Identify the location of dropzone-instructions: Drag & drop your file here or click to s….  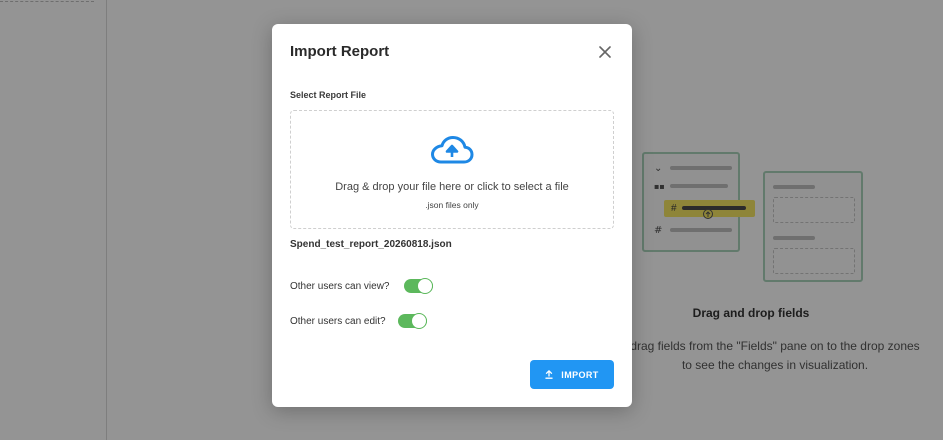
(452, 187).